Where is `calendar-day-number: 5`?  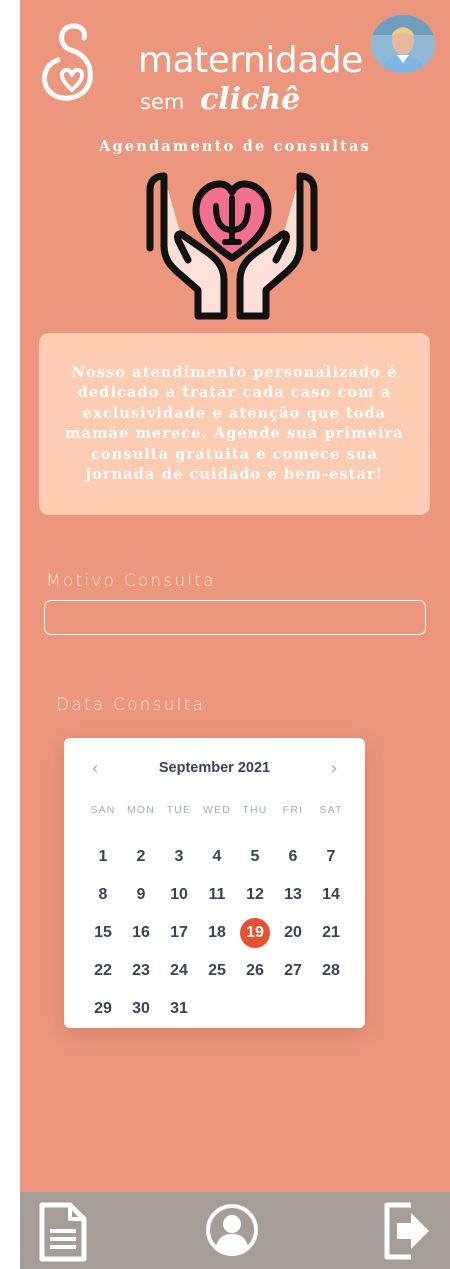 calendar-day-number: 5 is located at coordinates (255, 856).